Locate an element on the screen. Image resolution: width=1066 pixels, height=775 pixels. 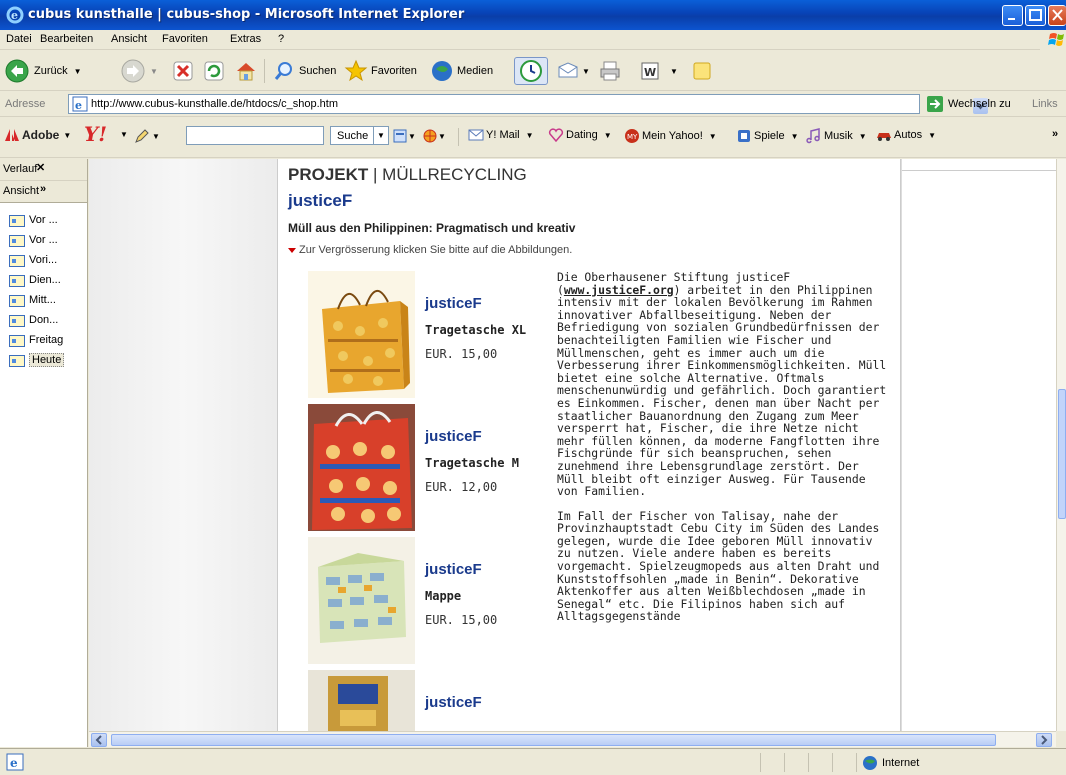
minimize-icon is located at coordinates (1011, 19).